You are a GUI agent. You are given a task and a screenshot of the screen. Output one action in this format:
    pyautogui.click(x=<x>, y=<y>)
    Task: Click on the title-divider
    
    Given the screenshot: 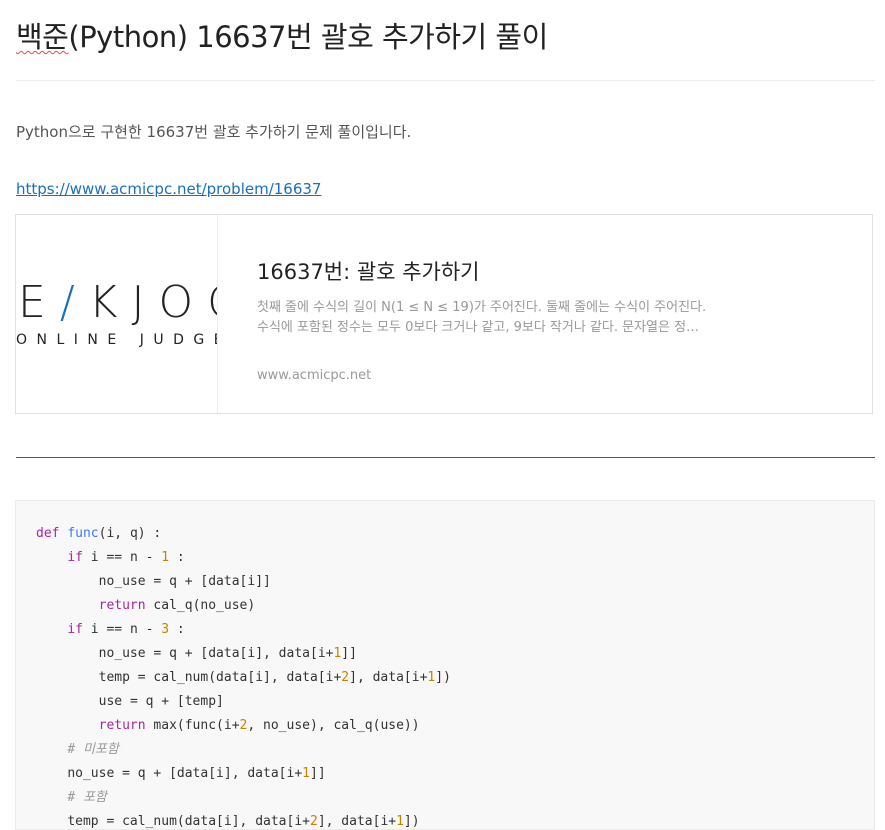 What is the action you would take?
    pyautogui.click(x=445, y=80)
    